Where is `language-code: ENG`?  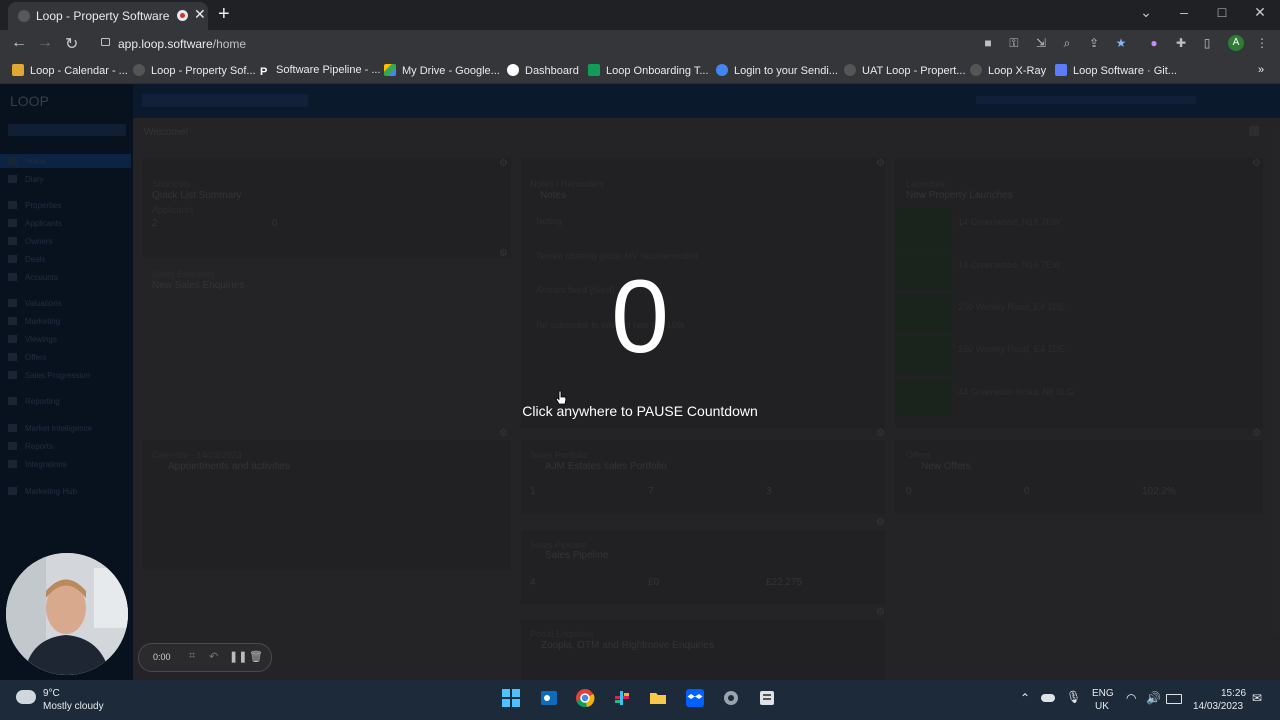 language-code: ENG is located at coordinates (1103, 693).